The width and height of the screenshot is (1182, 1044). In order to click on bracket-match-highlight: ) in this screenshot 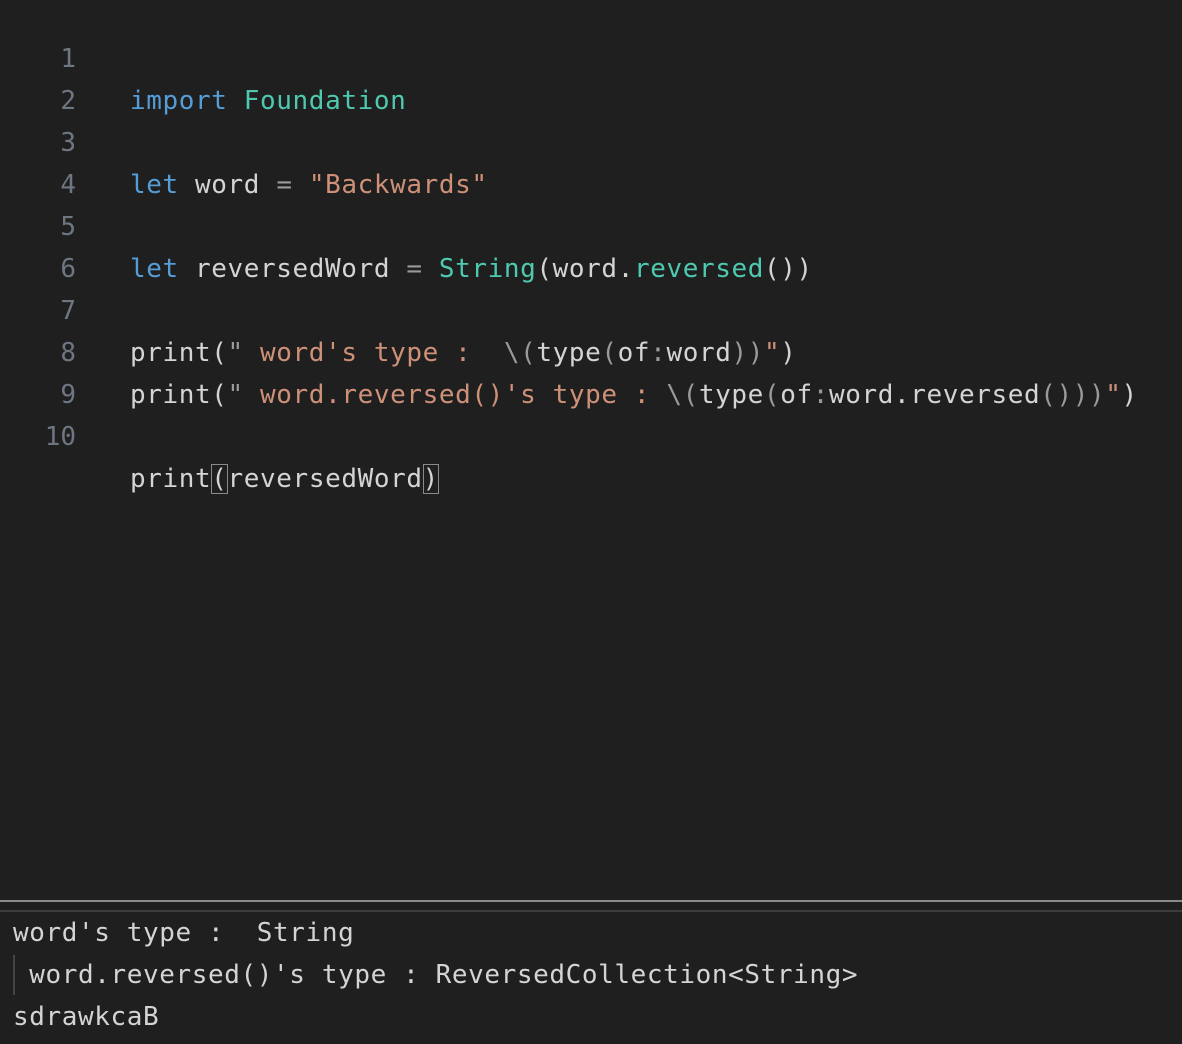, I will do `click(430, 479)`.